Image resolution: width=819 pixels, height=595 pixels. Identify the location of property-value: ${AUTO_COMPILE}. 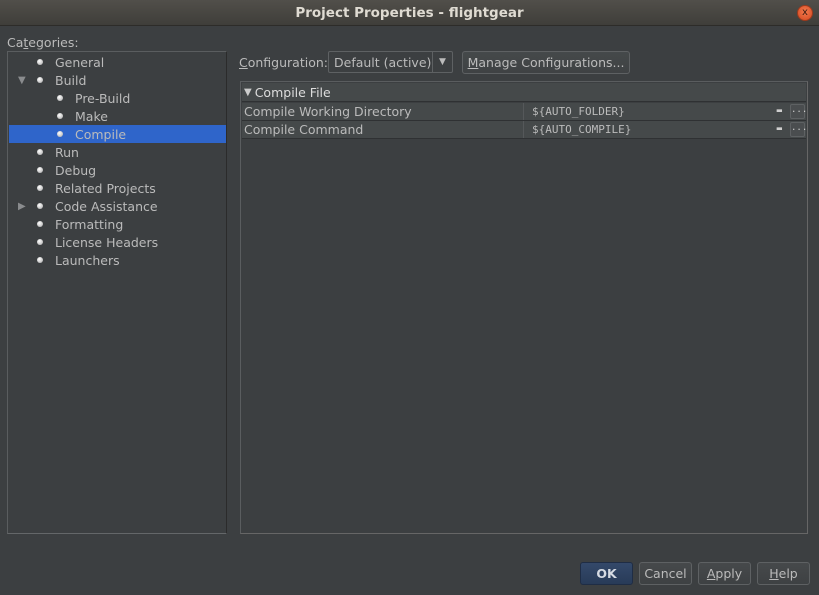
(582, 129).